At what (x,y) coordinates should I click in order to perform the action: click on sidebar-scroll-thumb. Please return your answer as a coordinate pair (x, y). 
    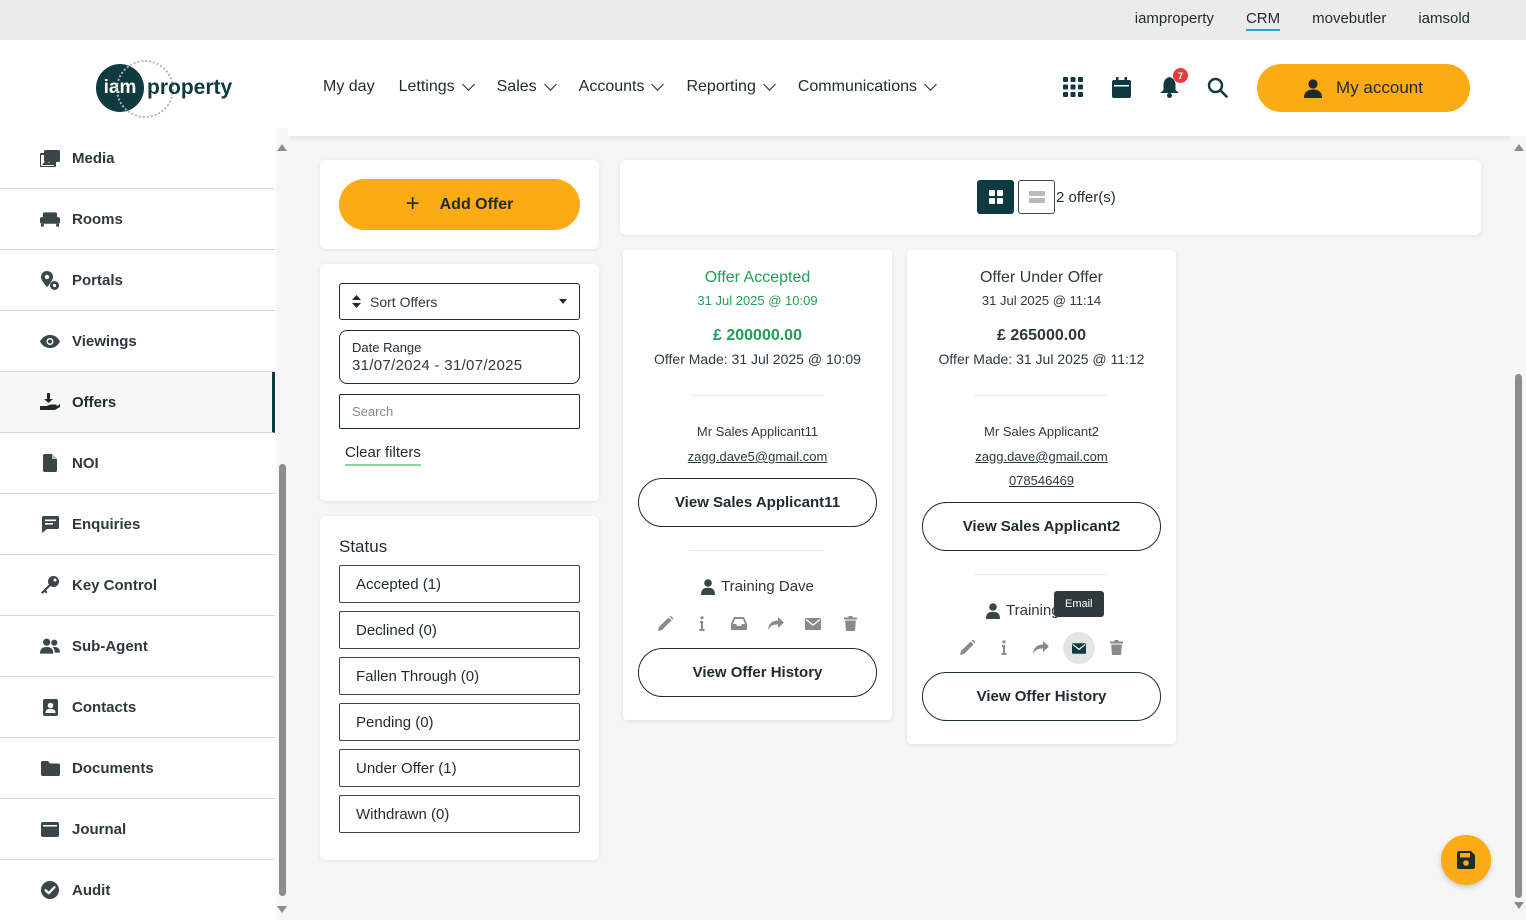
    Looking at the image, I should click on (282, 680).